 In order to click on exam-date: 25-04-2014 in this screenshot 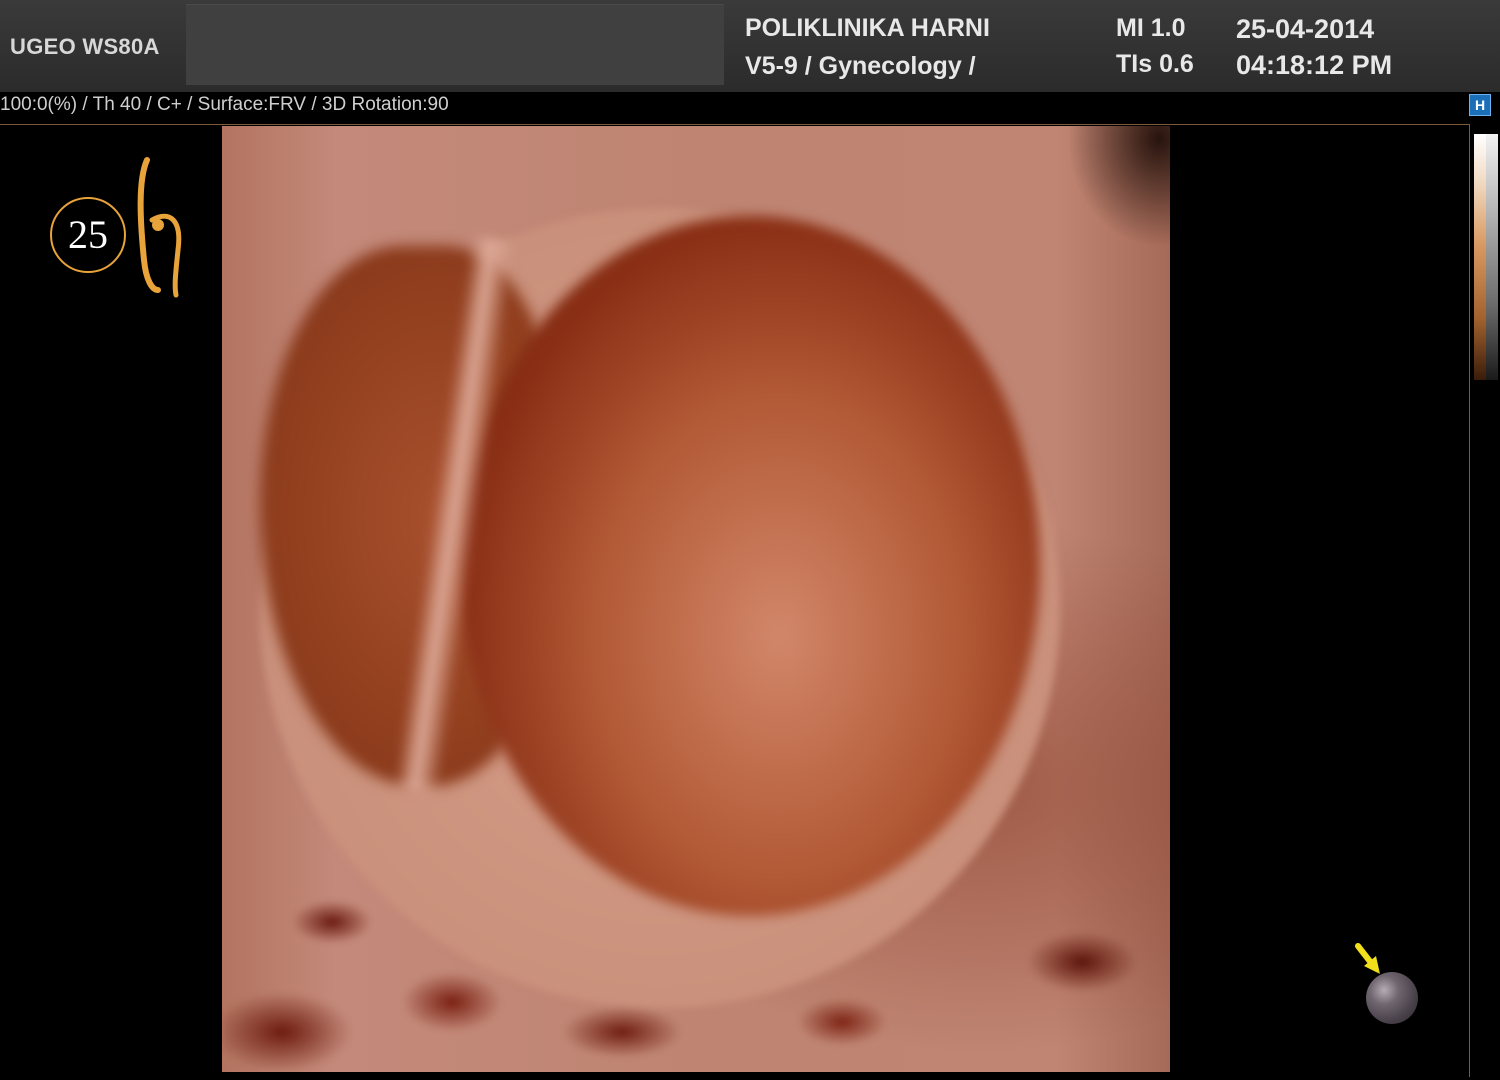, I will do `click(1305, 29)`.